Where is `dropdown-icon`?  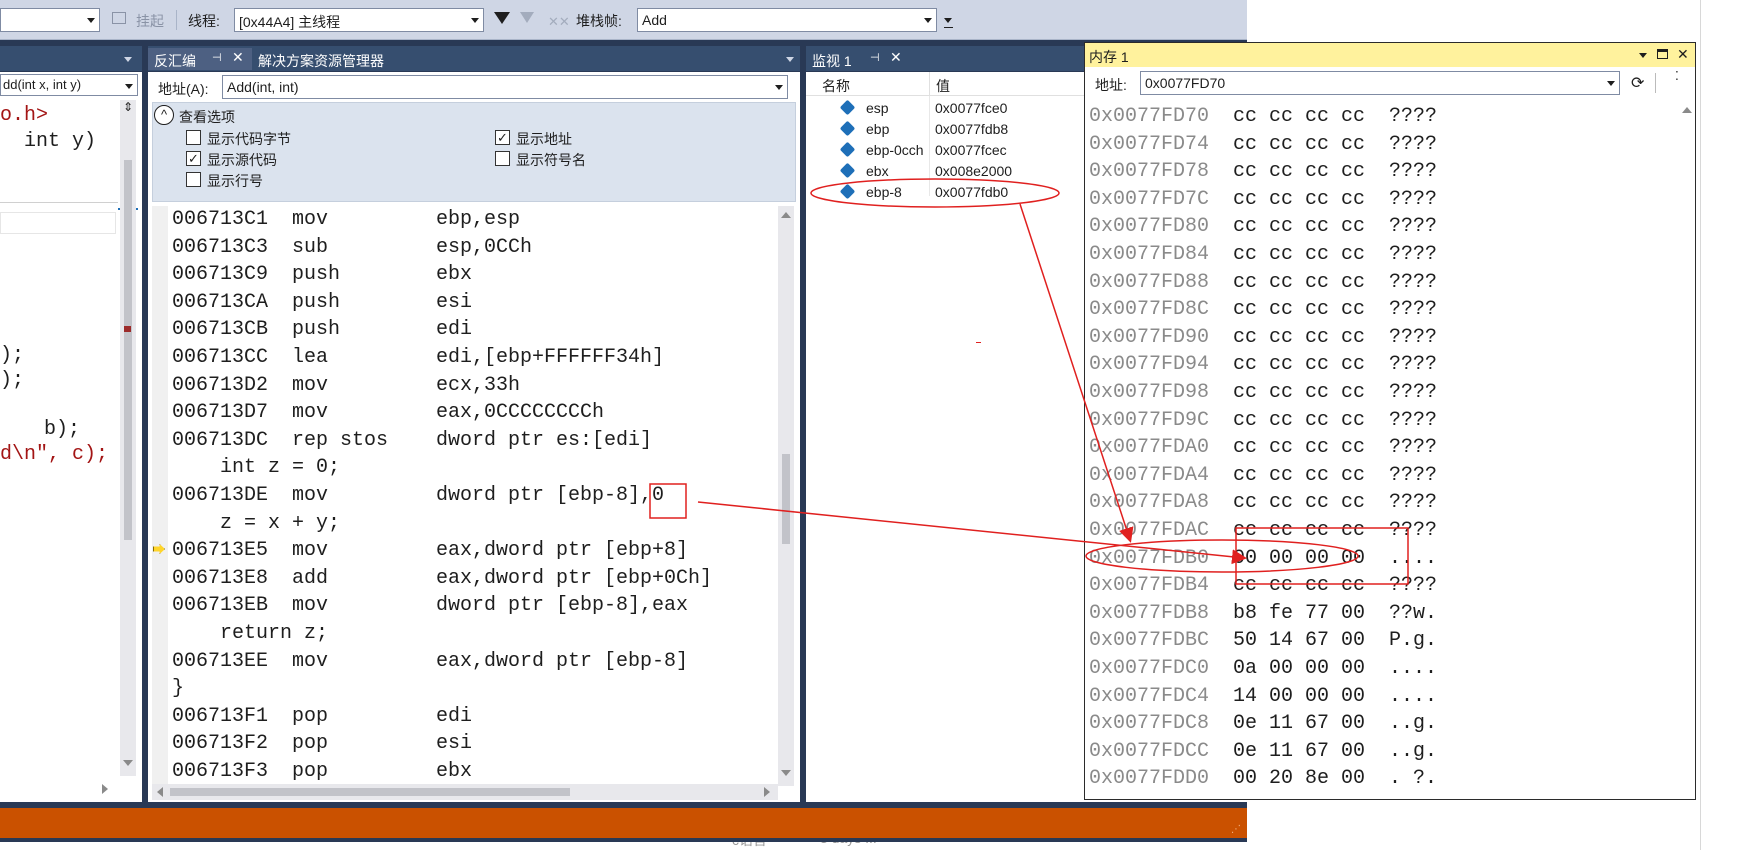
dropdown-icon is located at coordinates (1643, 55).